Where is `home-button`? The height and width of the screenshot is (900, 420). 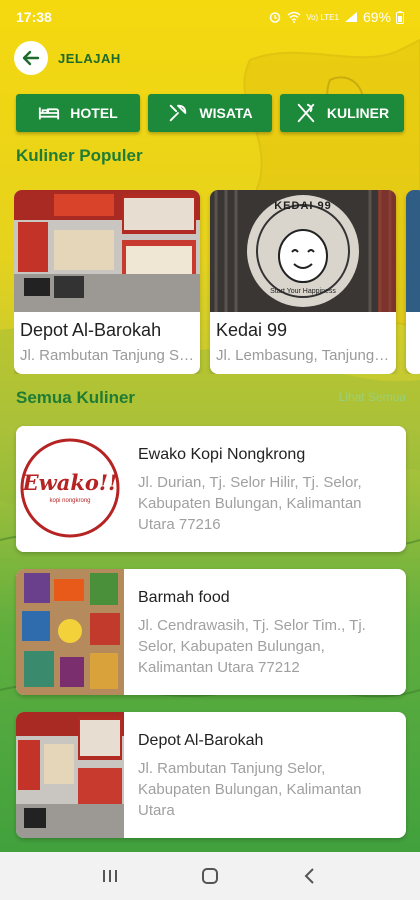 home-button is located at coordinates (210, 876).